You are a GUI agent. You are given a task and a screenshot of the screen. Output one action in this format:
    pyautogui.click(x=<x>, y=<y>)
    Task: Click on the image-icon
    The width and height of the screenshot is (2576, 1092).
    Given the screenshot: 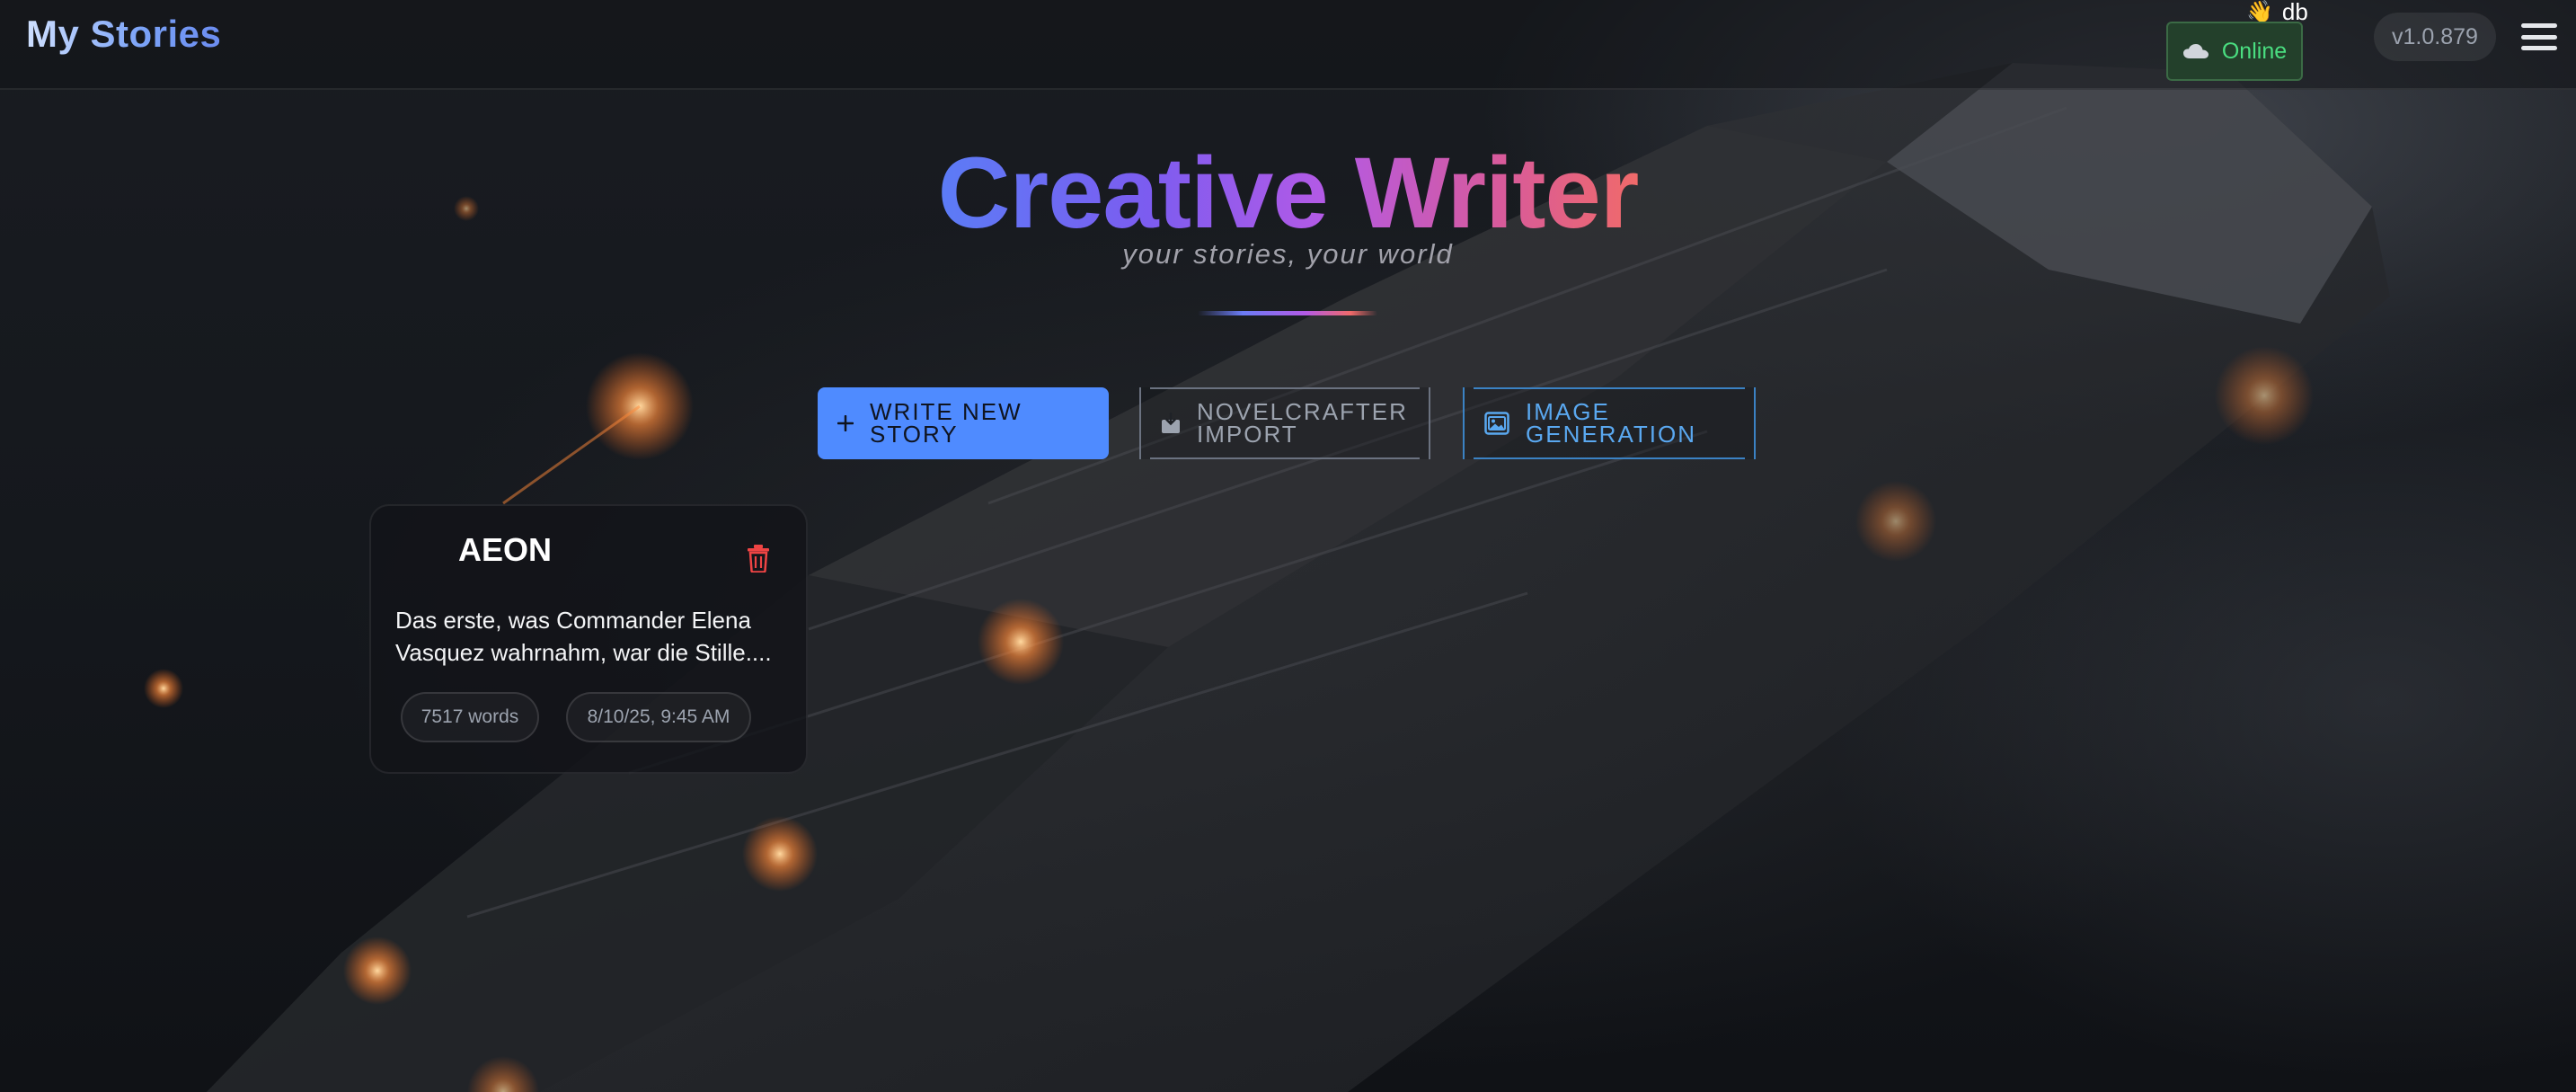 What is the action you would take?
    pyautogui.click(x=1496, y=424)
    